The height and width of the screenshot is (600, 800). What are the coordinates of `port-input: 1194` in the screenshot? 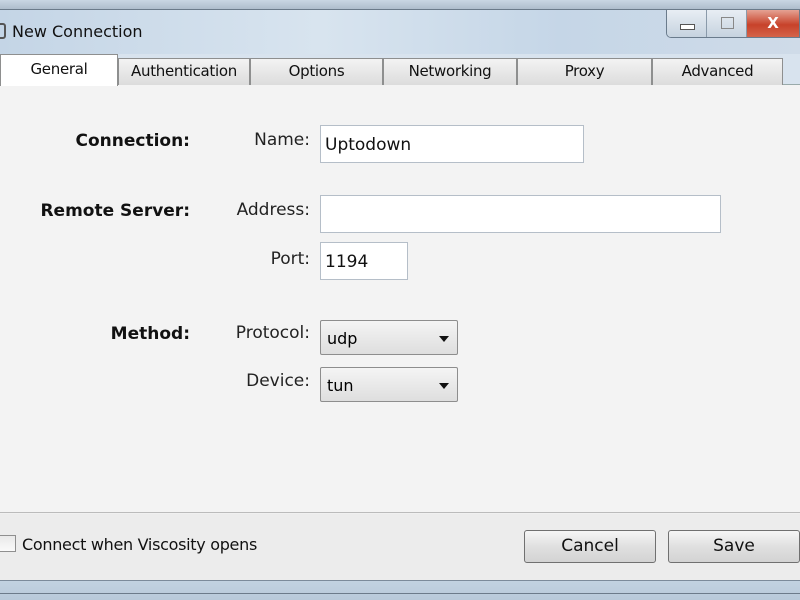 It's located at (364, 261).